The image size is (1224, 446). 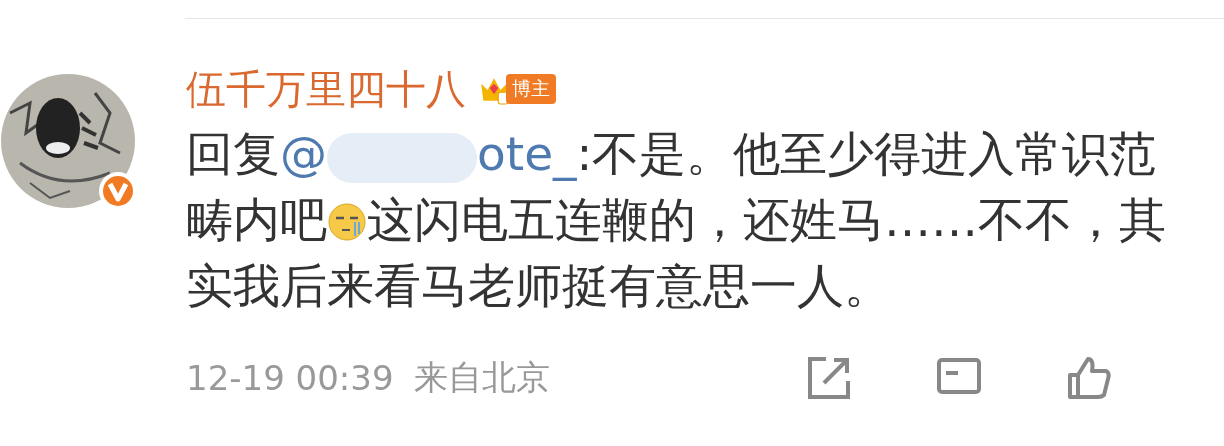 What do you see at coordinates (1089, 378) in the screenshot?
I see `like-icon` at bounding box center [1089, 378].